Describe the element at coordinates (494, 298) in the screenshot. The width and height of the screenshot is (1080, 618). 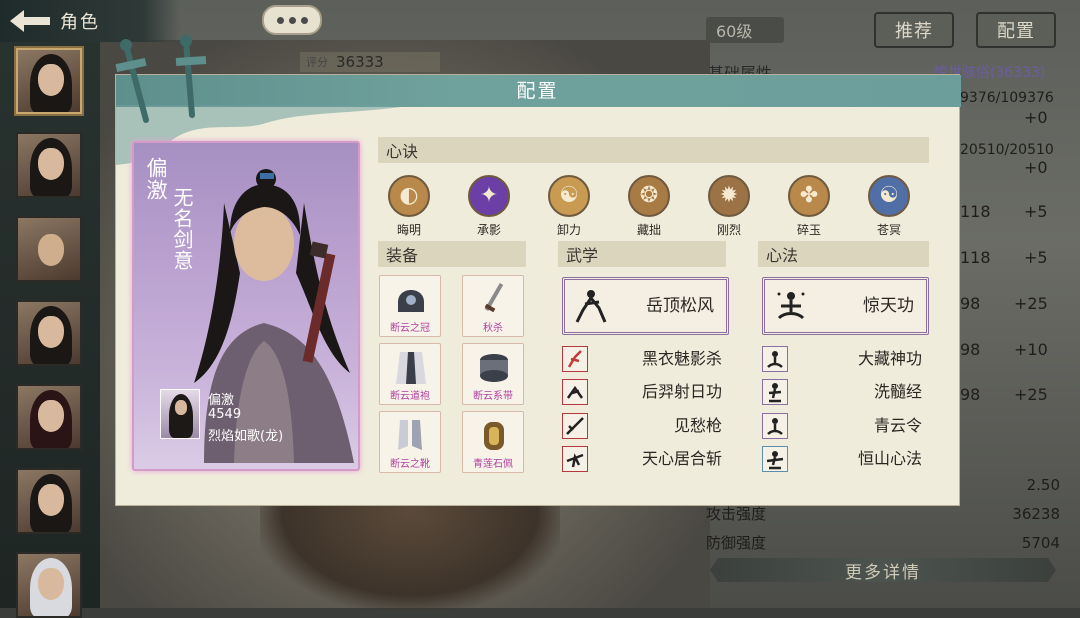
I see `sword-icon` at that location.